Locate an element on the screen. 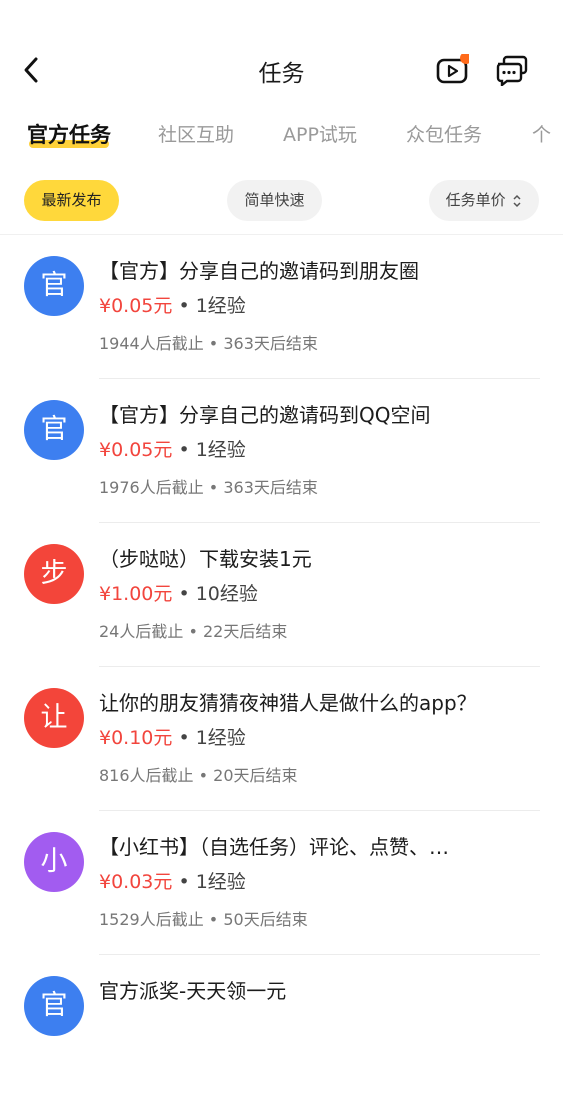  tab-crowdsource: 众包任务 is located at coordinates (444, 136).